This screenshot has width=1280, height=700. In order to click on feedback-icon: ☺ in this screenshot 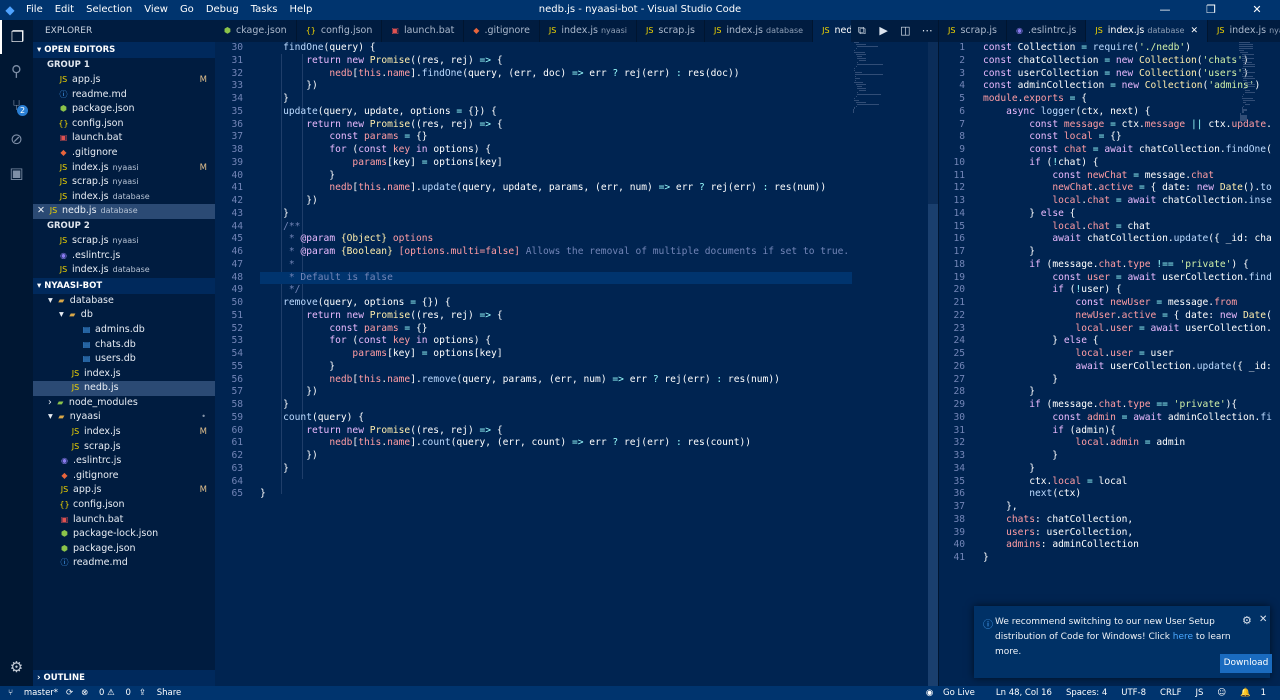, I will do `click(1221, 693)`.